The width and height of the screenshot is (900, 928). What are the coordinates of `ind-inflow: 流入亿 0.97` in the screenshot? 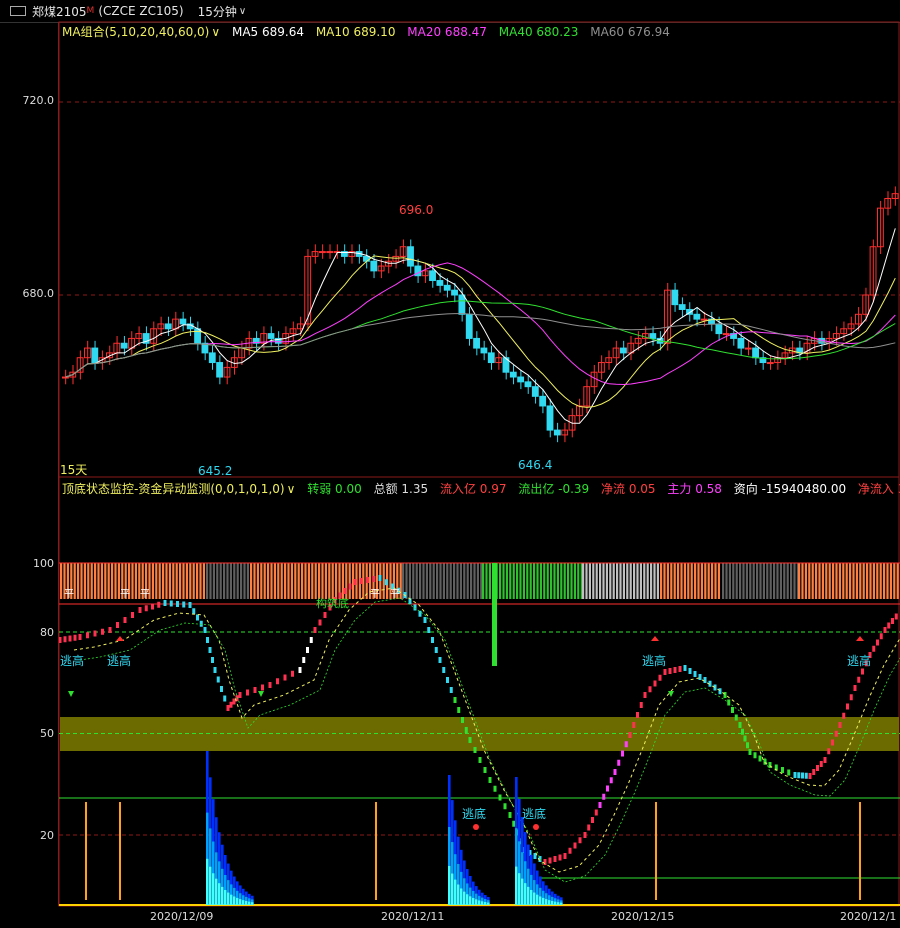 It's located at (473, 489).